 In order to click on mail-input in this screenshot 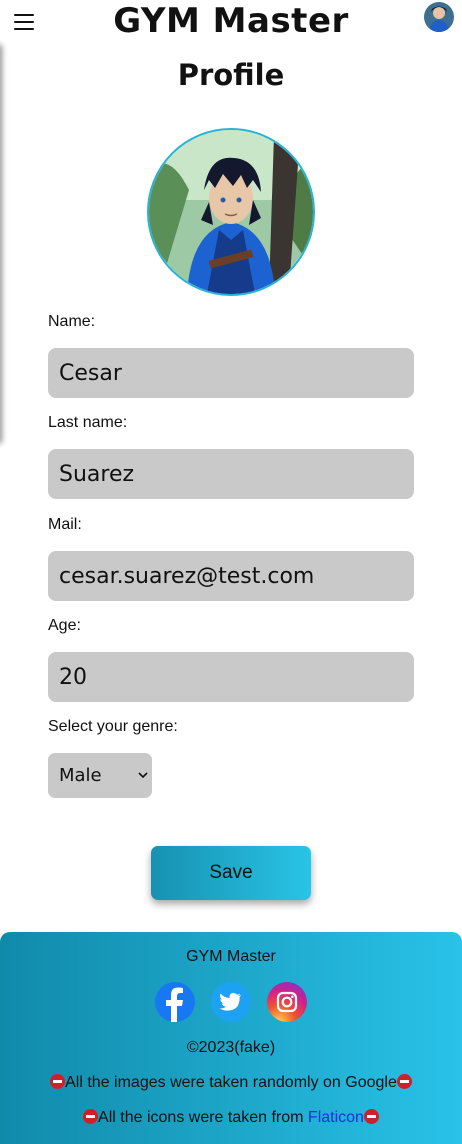, I will do `click(231, 576)`.